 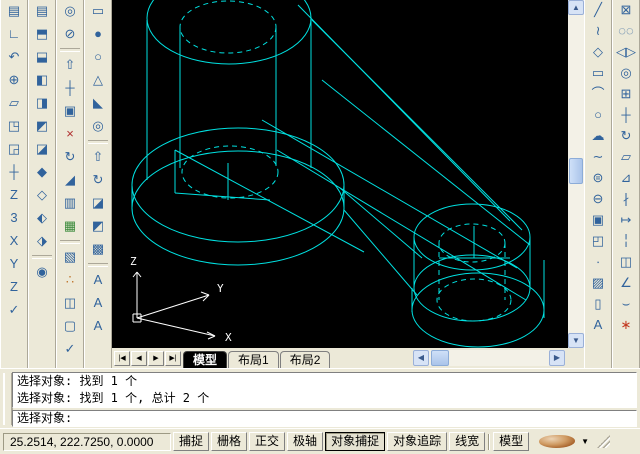 What do you see at coordinates (598, 52) in the screenshot?
I see `polygon-icon: ◇` at bounding box center [598, 52].